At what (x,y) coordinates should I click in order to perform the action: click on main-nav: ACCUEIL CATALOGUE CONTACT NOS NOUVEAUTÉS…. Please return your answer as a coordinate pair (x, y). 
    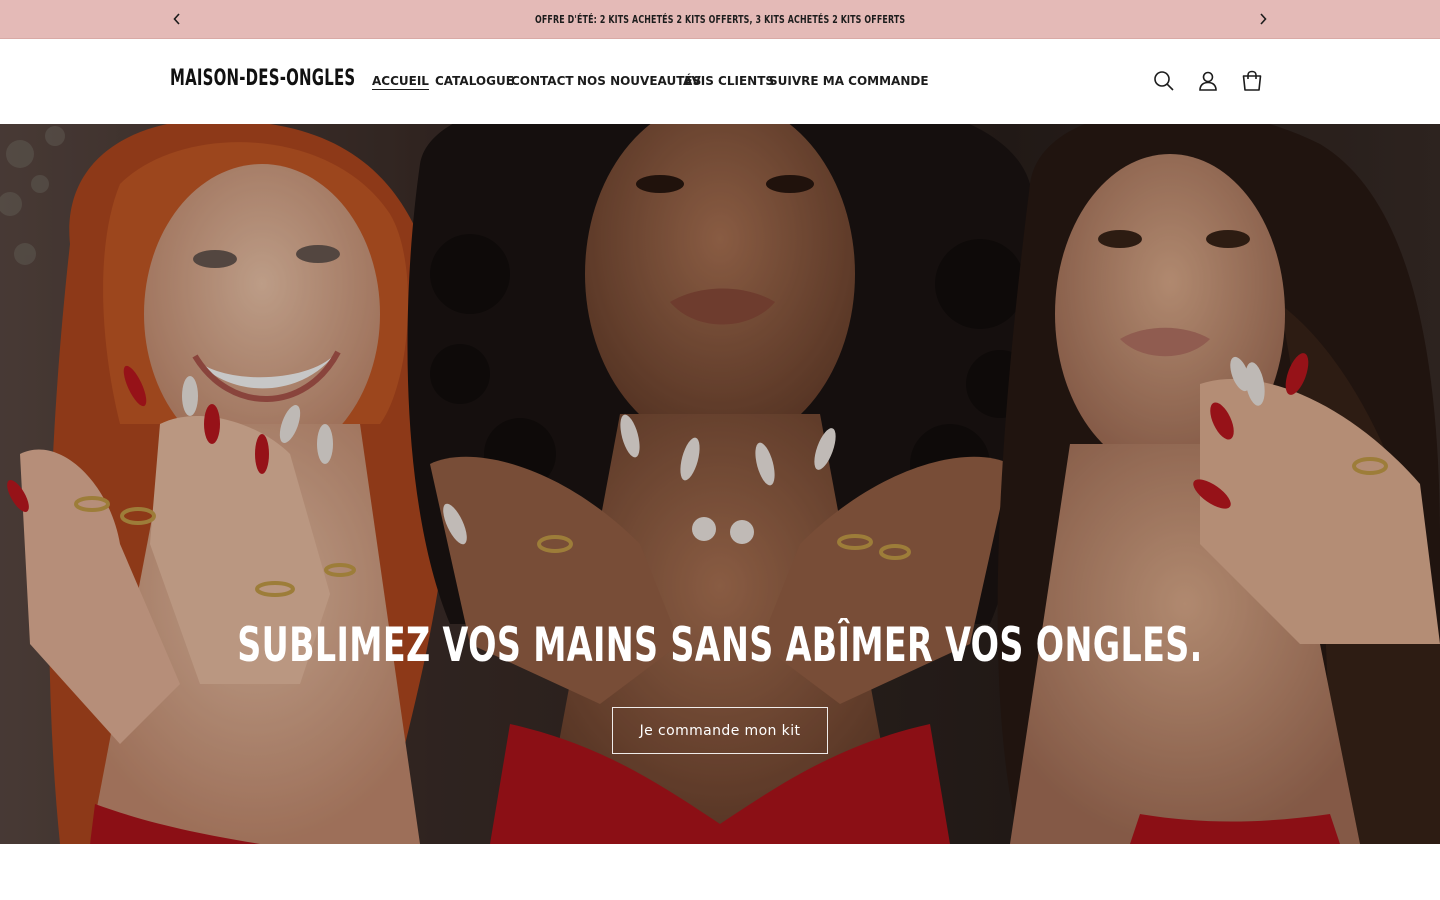
    Looking at the image, I should click on (650, 81).